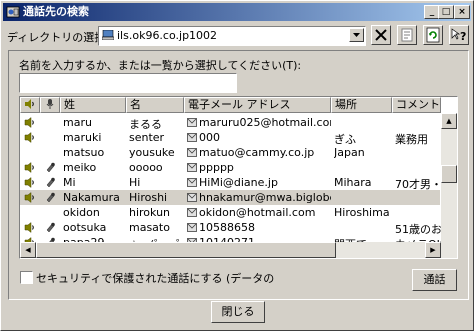  I want to click on properties-button, so click(407, 35).